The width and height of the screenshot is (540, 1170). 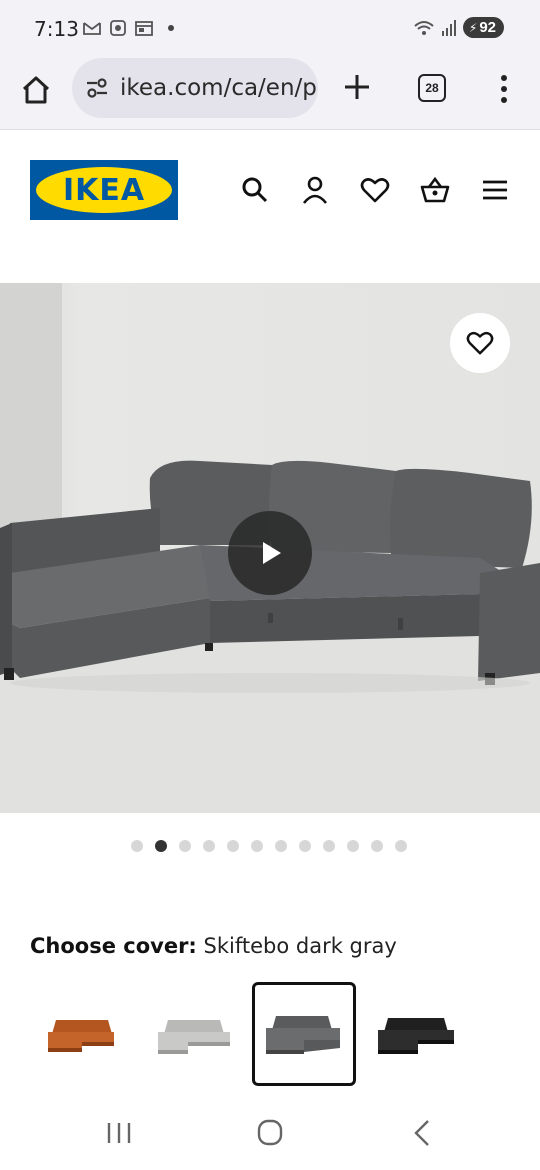 I want to click on home-circle-icon, so click(x=270, y=1133).